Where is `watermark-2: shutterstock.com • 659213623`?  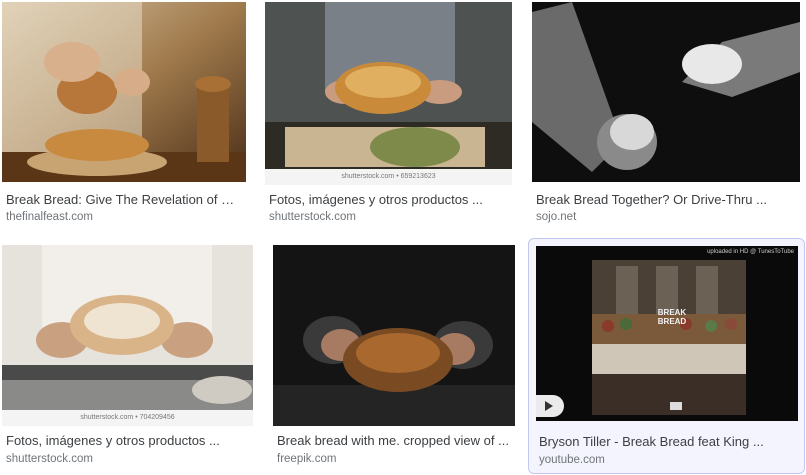 watermark-2: shutterstock.com • 659213623 is located at coordinates (388, 177).